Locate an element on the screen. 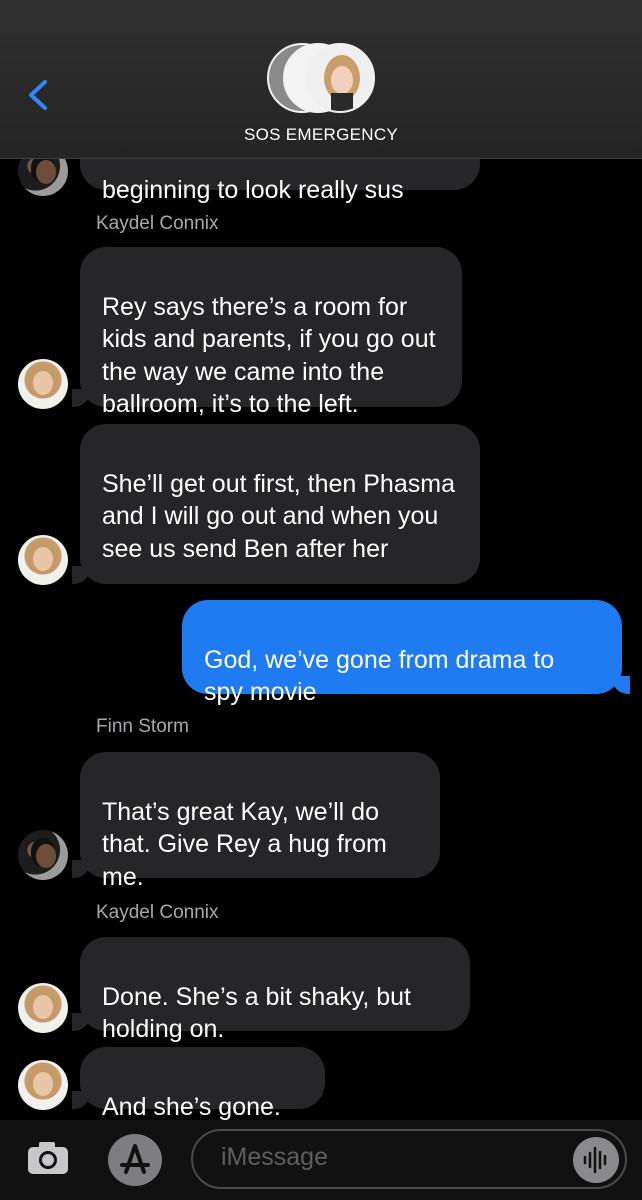  app-store-glyph-icon is located at coordinates (135, 1159).